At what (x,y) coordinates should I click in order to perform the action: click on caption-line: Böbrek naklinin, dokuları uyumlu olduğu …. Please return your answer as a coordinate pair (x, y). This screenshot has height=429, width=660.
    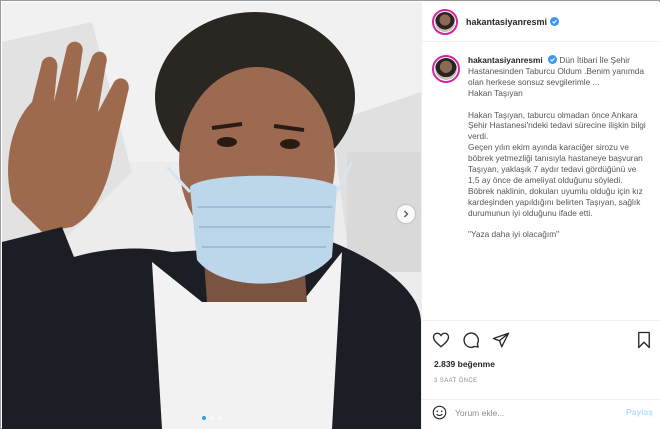
    Looking at the image, I should click on (555, 201).